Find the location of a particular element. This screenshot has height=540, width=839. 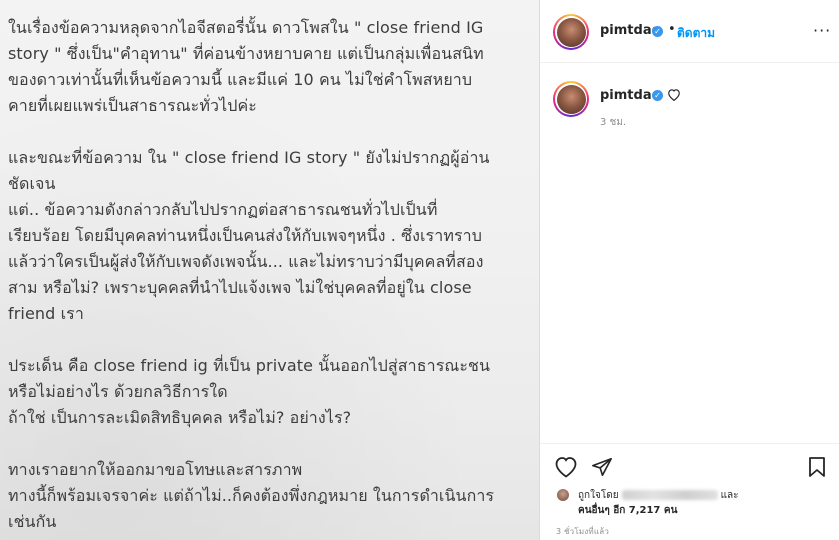

comment-avatar is located at coordinates (571, 99).